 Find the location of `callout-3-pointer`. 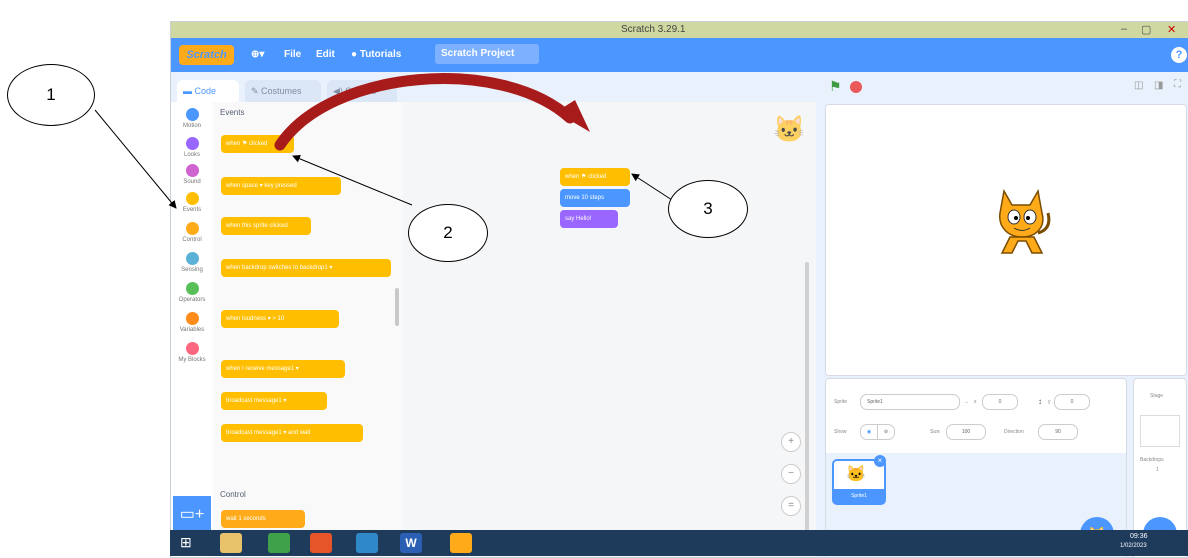

callout-3-pointer is located at coordinates (652, 187).